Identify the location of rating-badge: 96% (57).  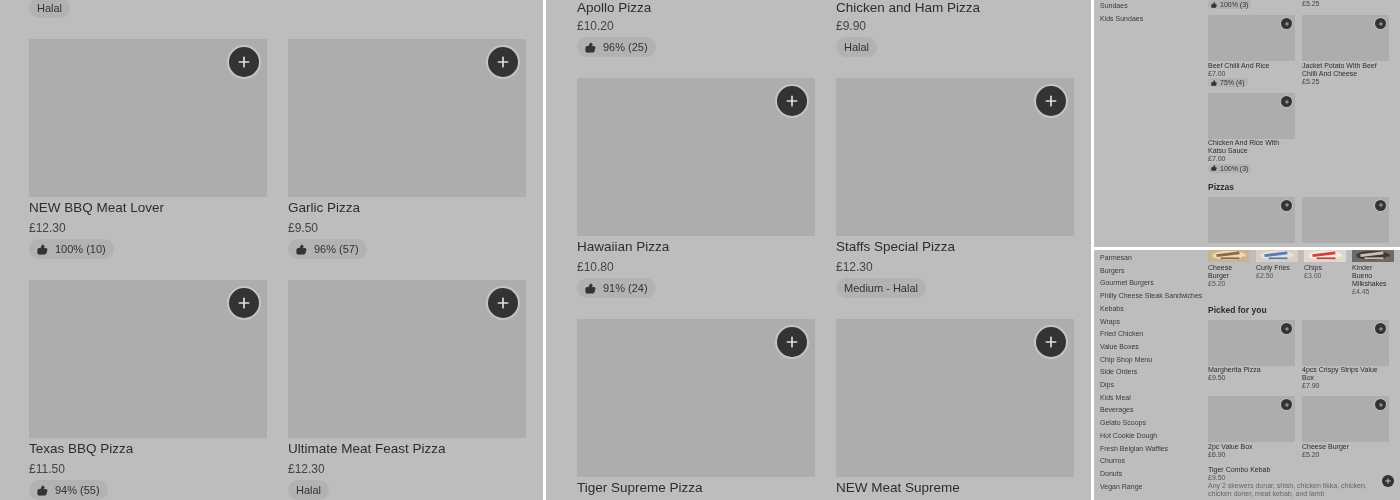
(327, 249).